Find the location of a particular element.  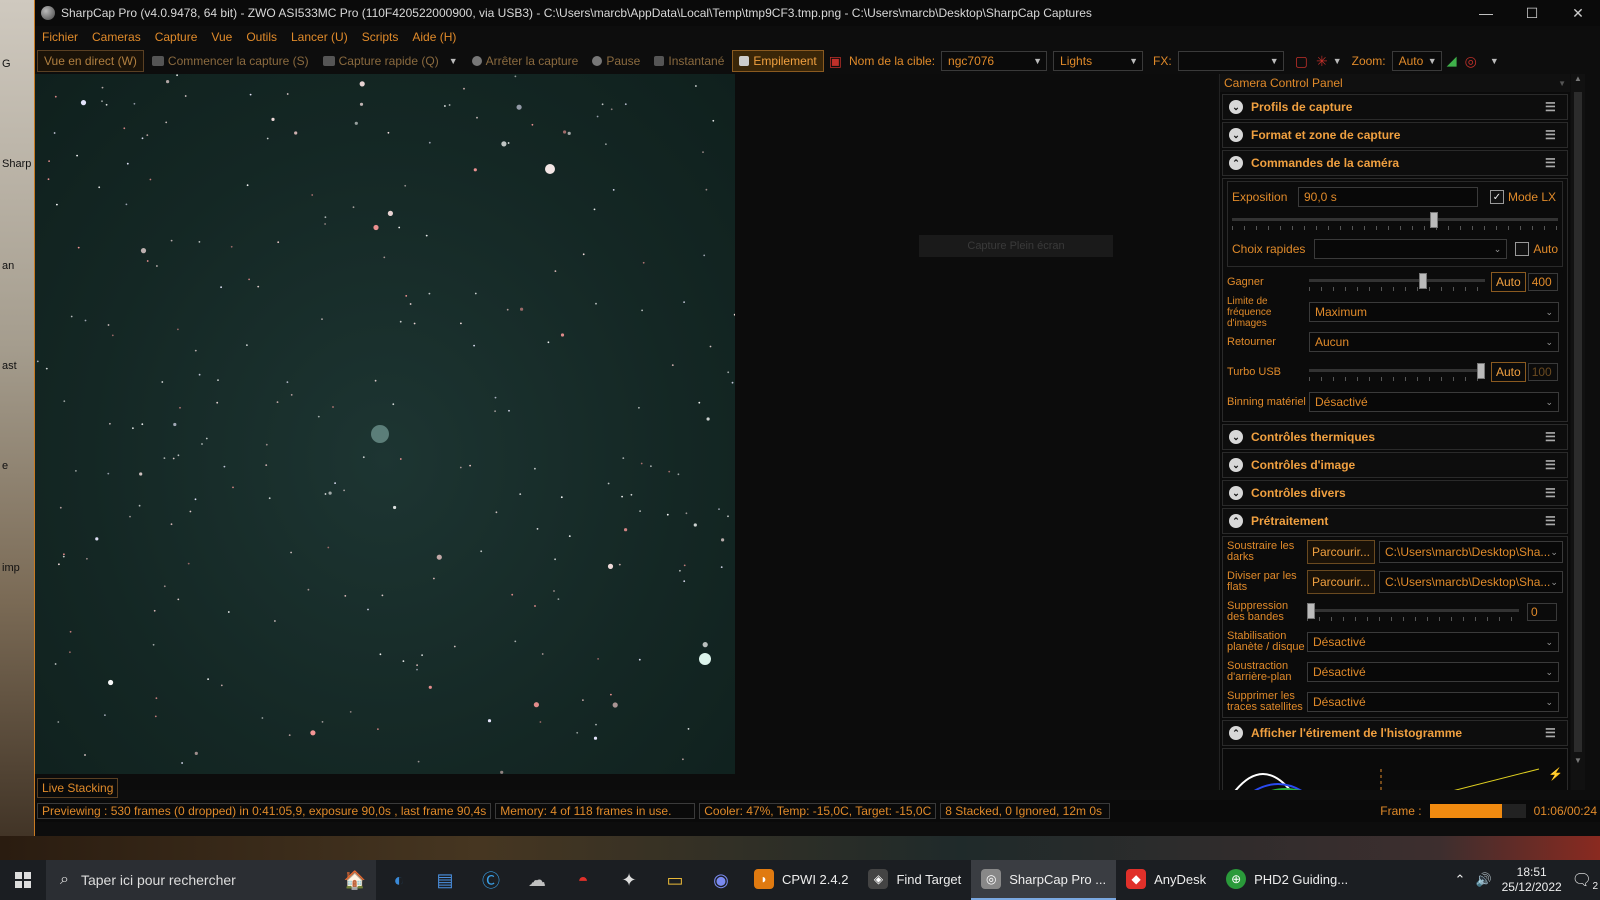

section-camera-controls: ⌃ Commandes de la caméra ☰ is located at coordinates (1395, 163).